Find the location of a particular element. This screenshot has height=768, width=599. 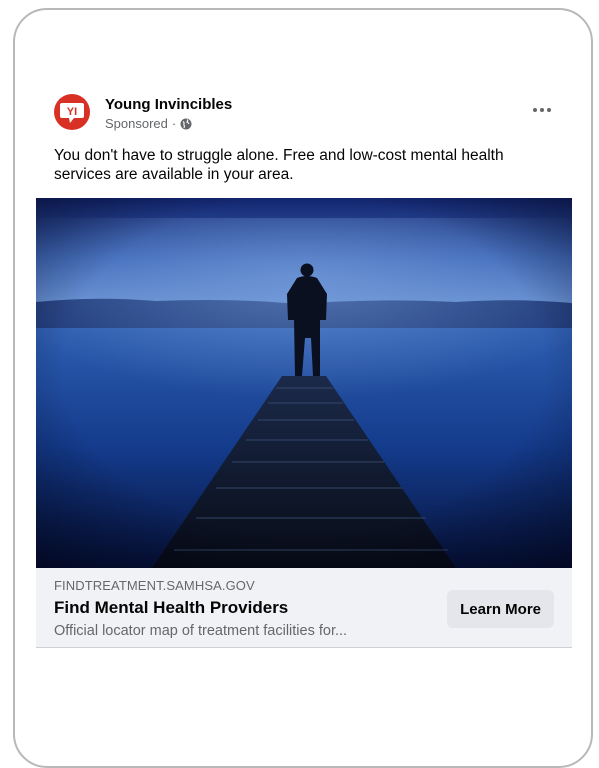

logo-text: YI is located at coordinates (72, 112).